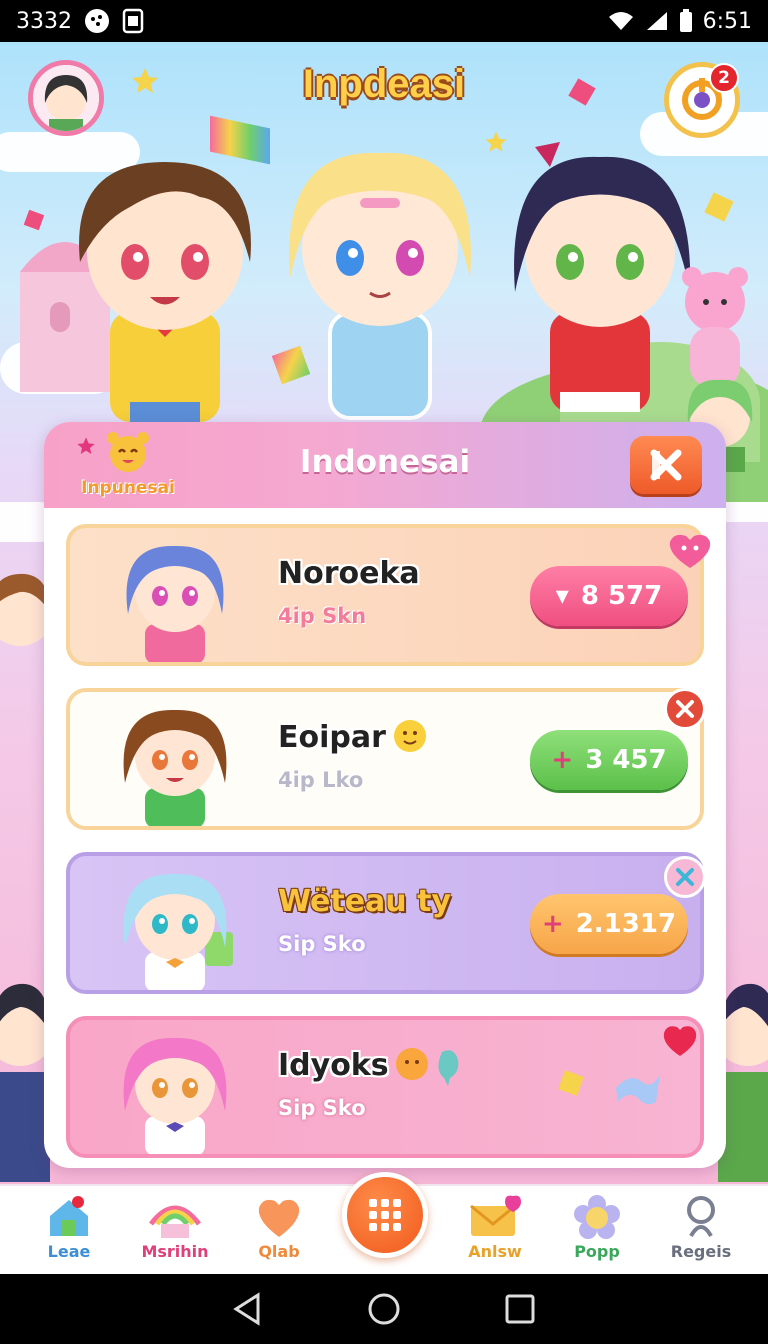  What do you see at coordinates (69, 1217) in the screenshot?
I see `house-icon` at bounding box center [69, 1217].